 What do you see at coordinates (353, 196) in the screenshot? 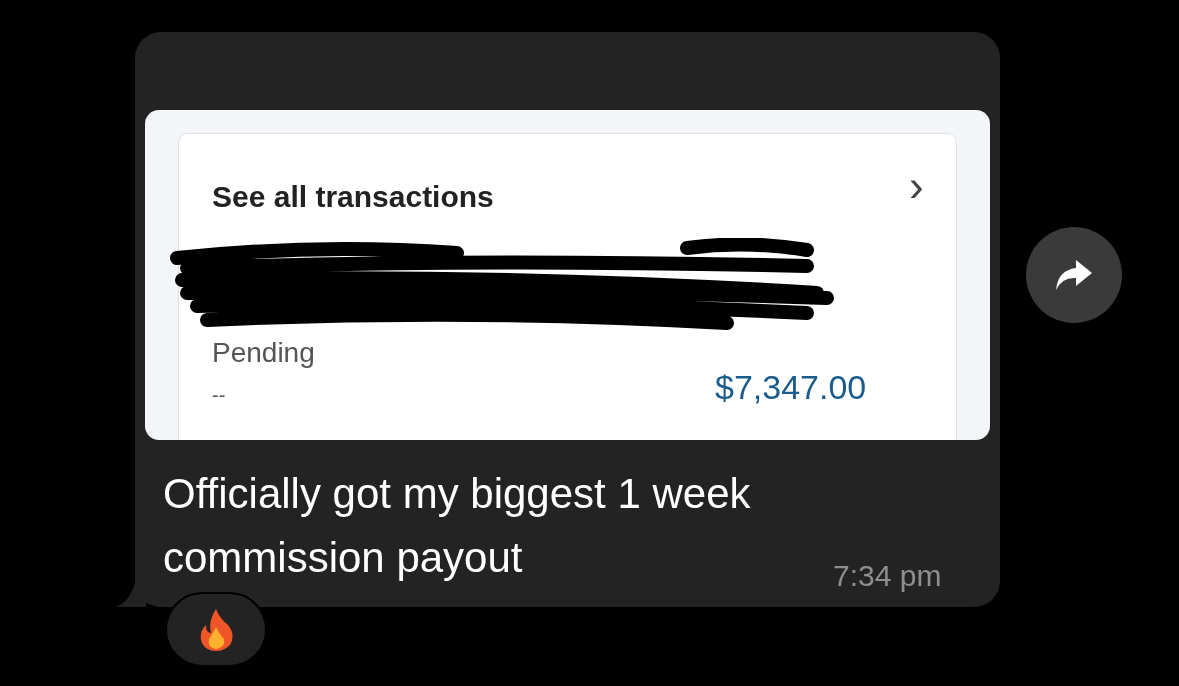
I see `see-all-transactions-link: See all transactions` at bounding box center [353, 196].